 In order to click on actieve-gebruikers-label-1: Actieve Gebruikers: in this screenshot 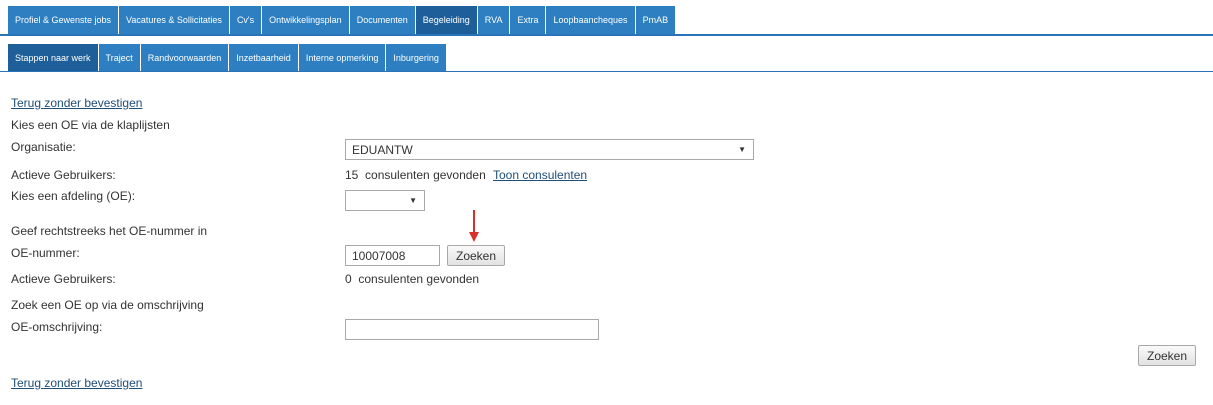, I will do `click(63, 175)`.